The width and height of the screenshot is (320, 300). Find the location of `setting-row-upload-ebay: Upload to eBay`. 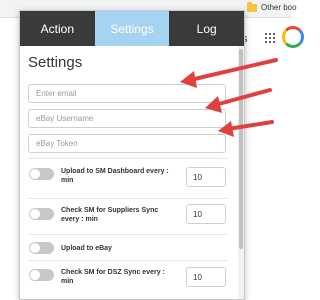

setting-row-upload-ebay: Upload to eBay is located at coordinates (128, 247).